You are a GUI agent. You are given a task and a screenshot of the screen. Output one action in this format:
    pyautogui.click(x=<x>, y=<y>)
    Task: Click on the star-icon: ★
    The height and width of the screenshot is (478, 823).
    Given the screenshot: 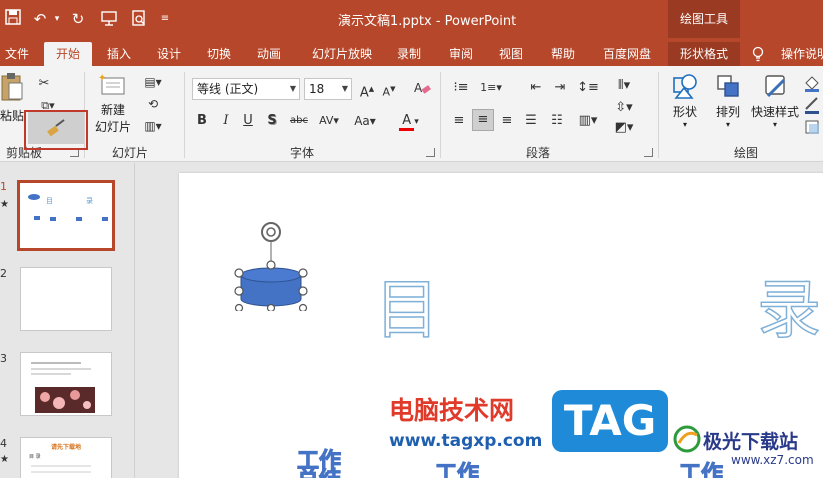 What is the action you would take?
    pyautogui.click(x=4, y=204)
    